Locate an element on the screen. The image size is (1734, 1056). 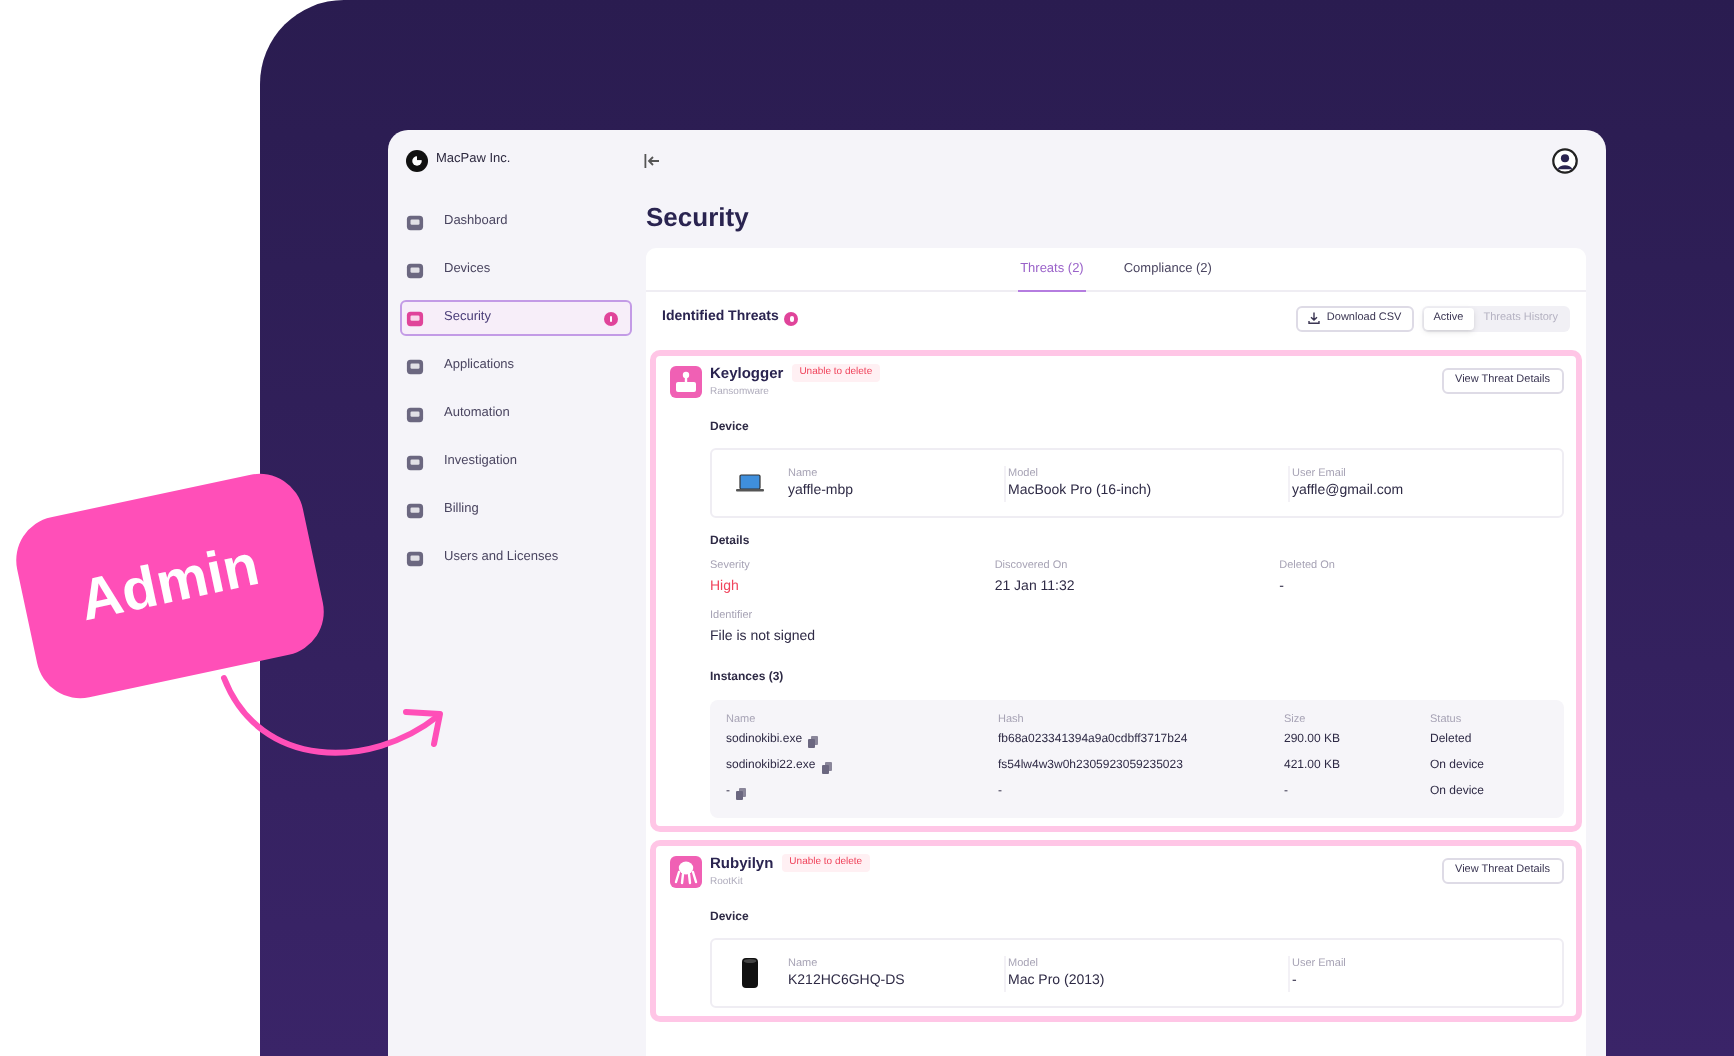
collapse-sidebar-icon is located at coordinates (652, 160).